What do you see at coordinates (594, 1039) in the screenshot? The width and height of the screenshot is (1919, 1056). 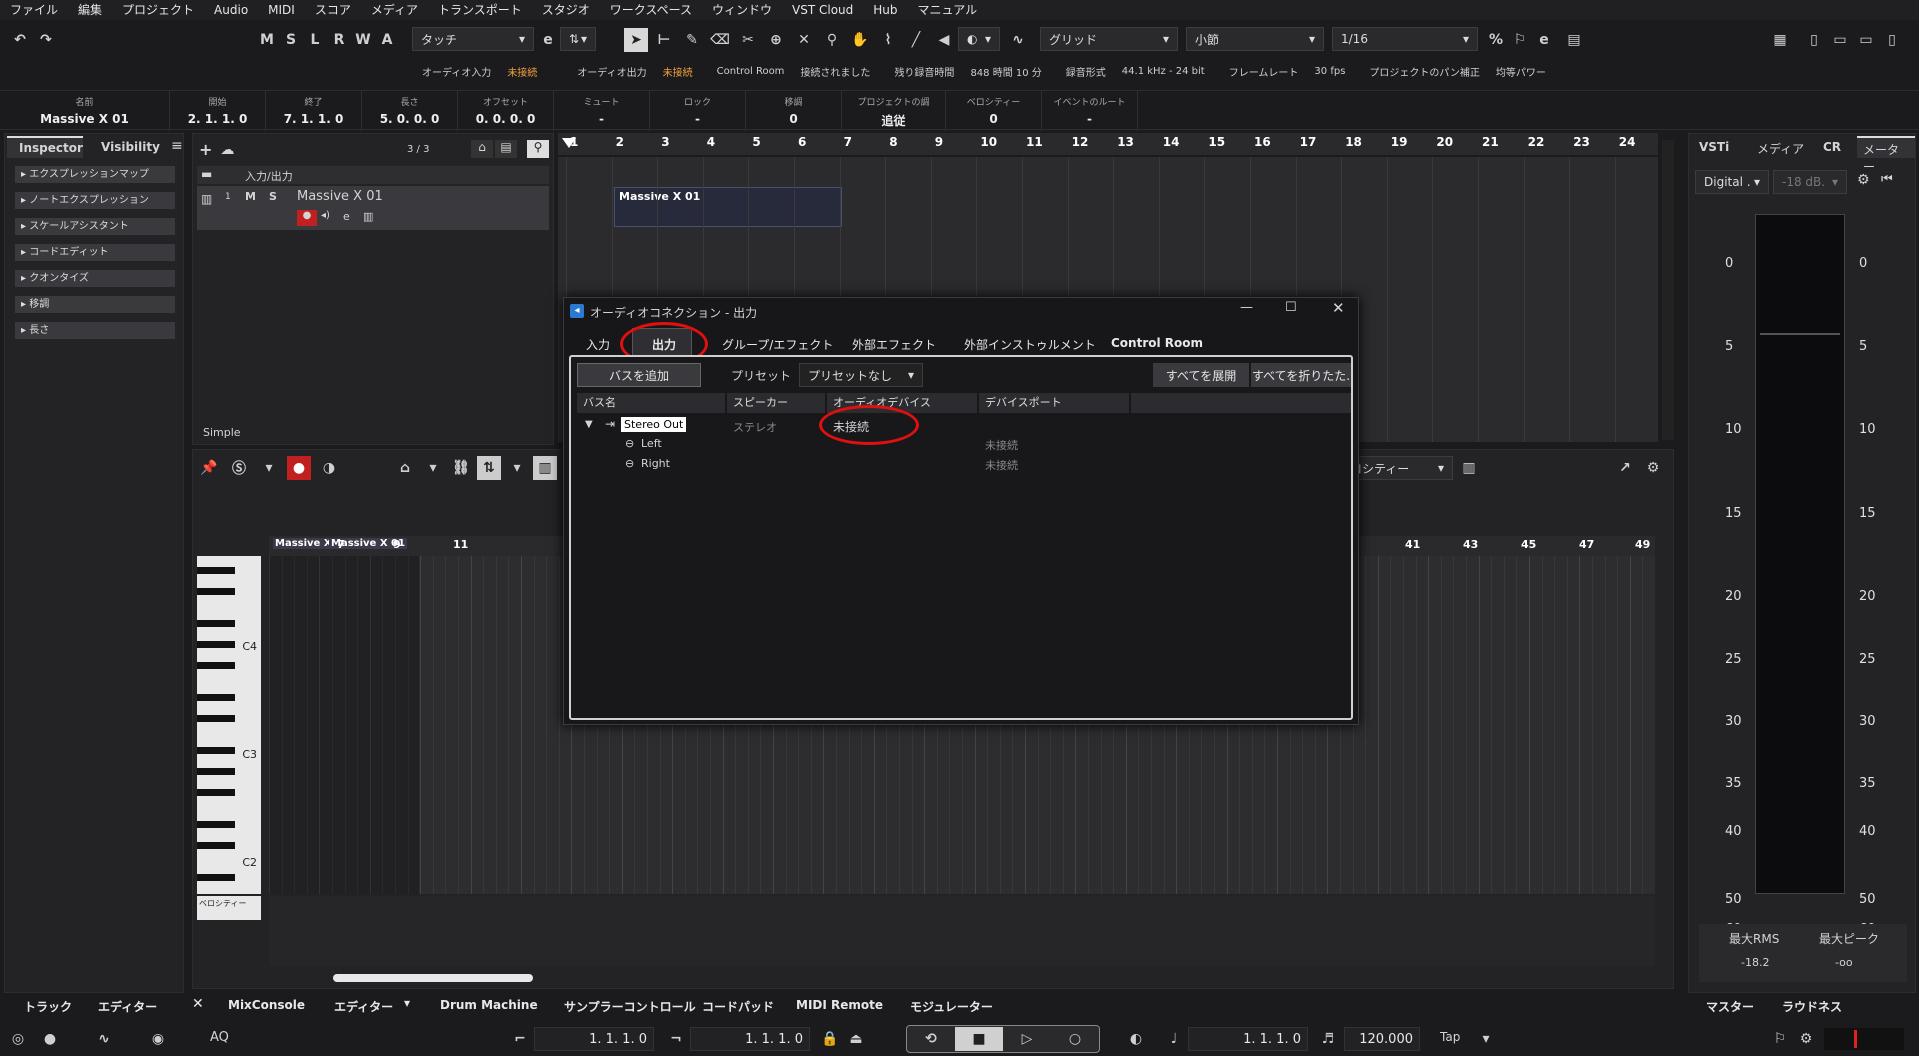 I see `left-locator-field: 1. 1. 1. 0` at bounding box center [594, 1039].